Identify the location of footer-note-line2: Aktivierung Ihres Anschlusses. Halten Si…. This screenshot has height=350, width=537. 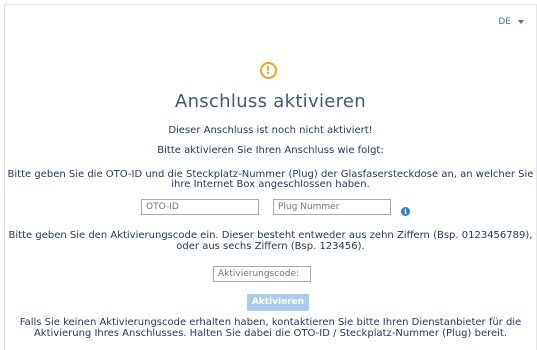
(270, 333).